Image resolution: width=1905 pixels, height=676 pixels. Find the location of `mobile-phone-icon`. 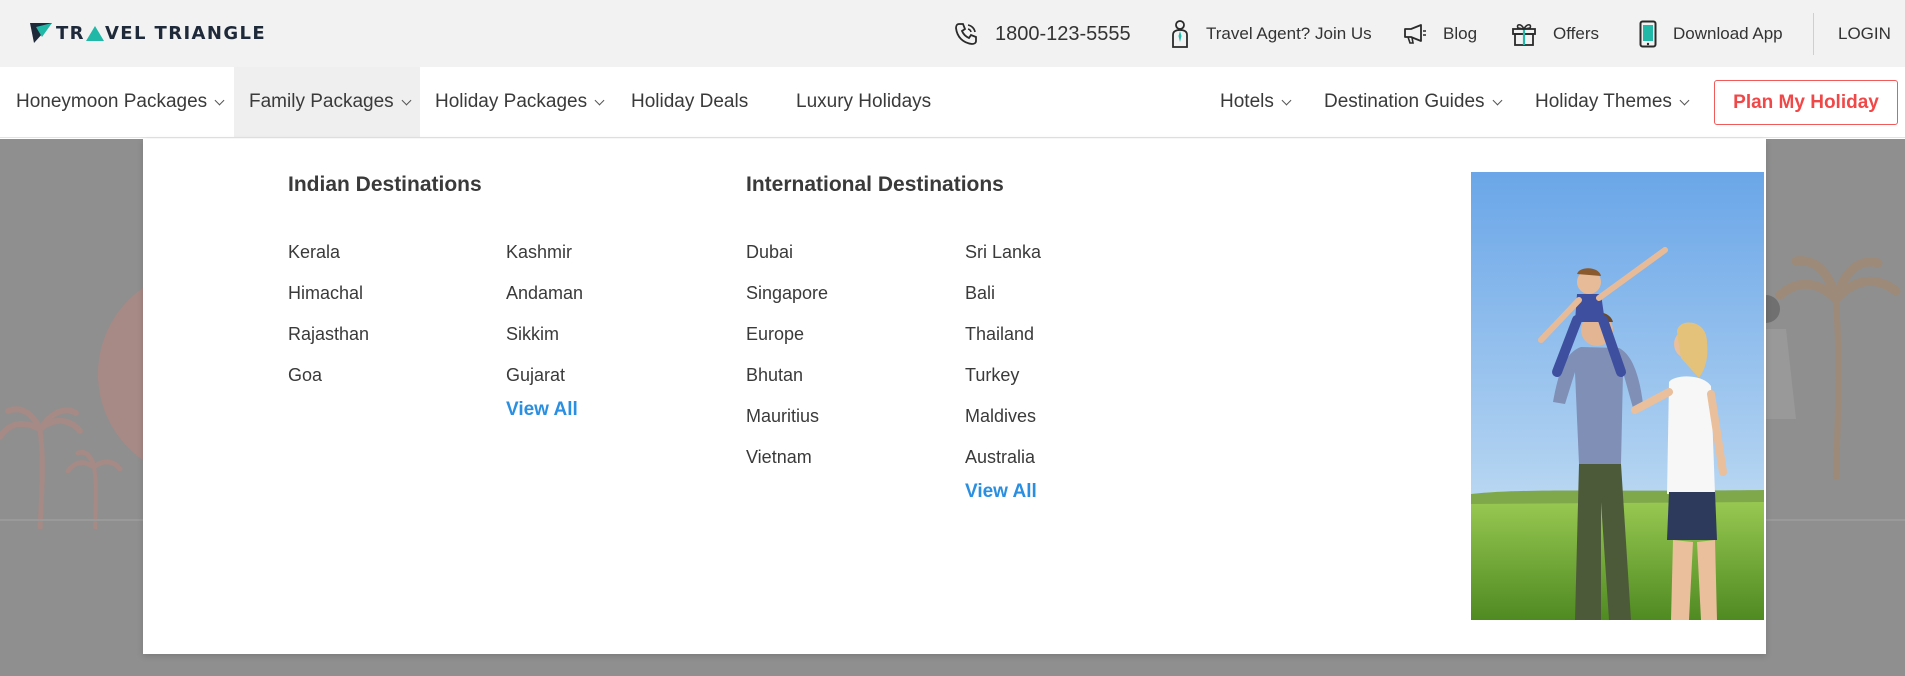

mobile-phone-icon is located at coordinates (1648, 34).